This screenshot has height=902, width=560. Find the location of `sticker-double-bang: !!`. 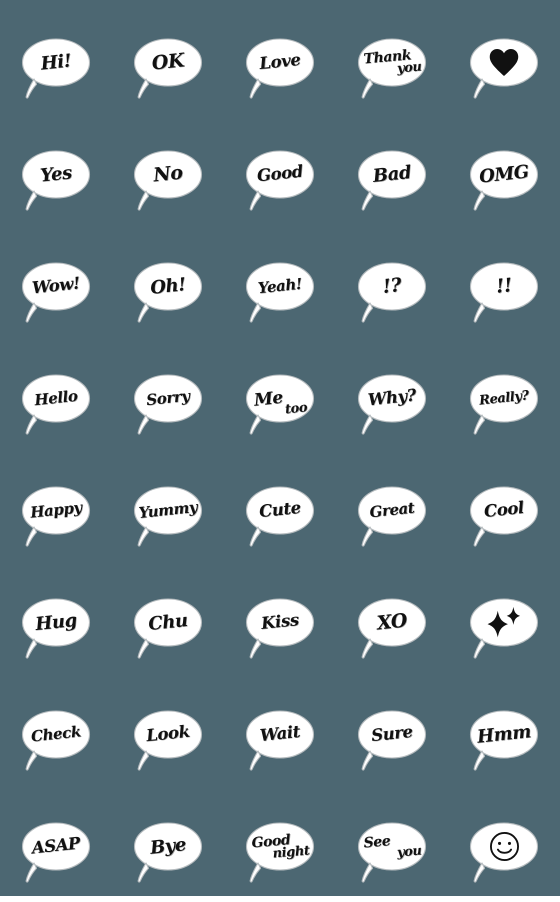

sticker-double-bang: !! is located at coordinates (504, 286).